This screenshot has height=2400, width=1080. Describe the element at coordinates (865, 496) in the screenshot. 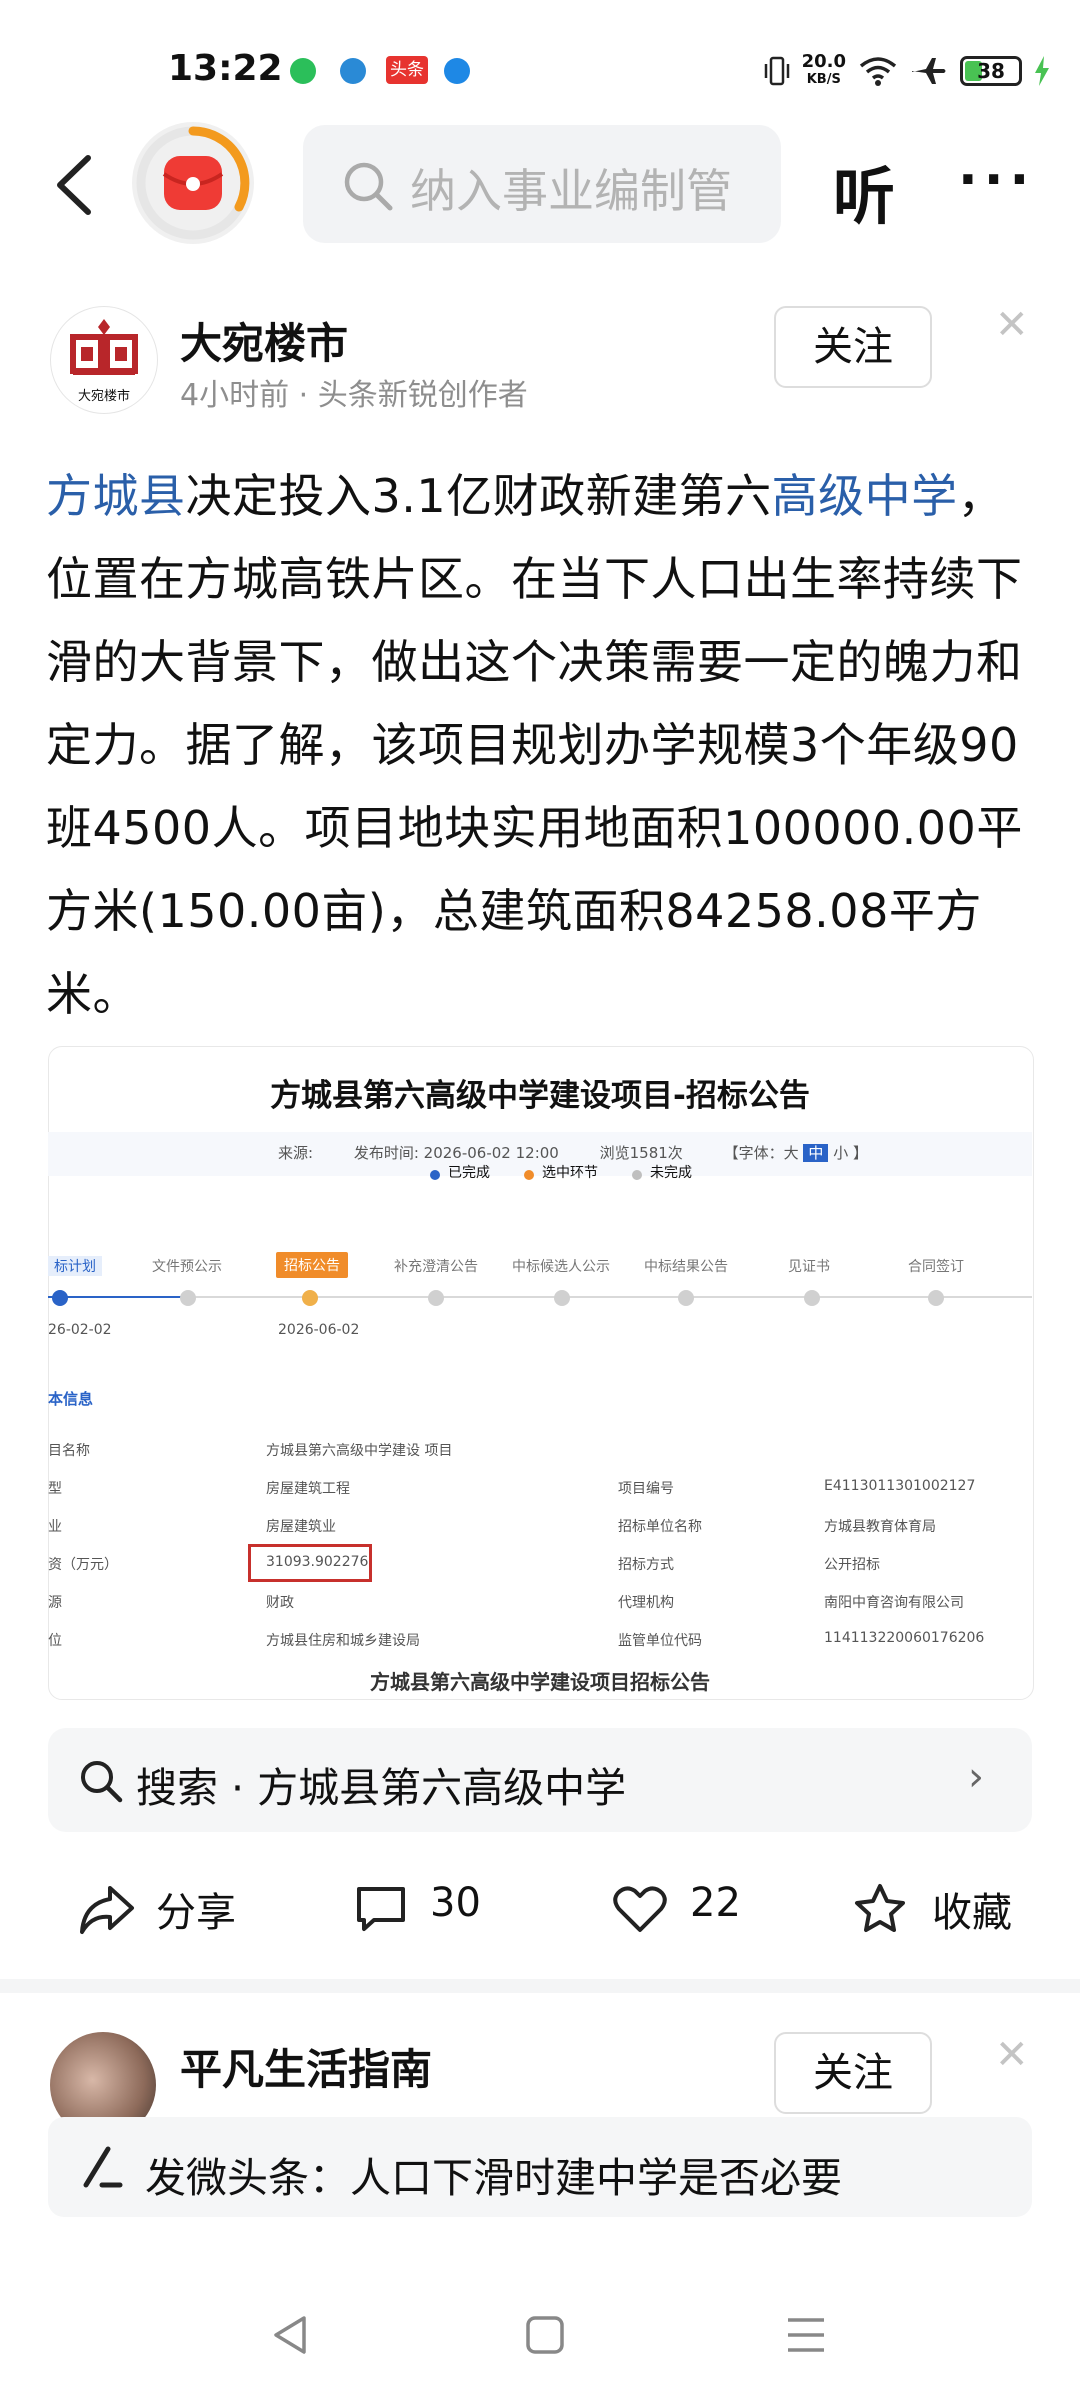

I see `article-link-high-school: 高级中学` at that location.